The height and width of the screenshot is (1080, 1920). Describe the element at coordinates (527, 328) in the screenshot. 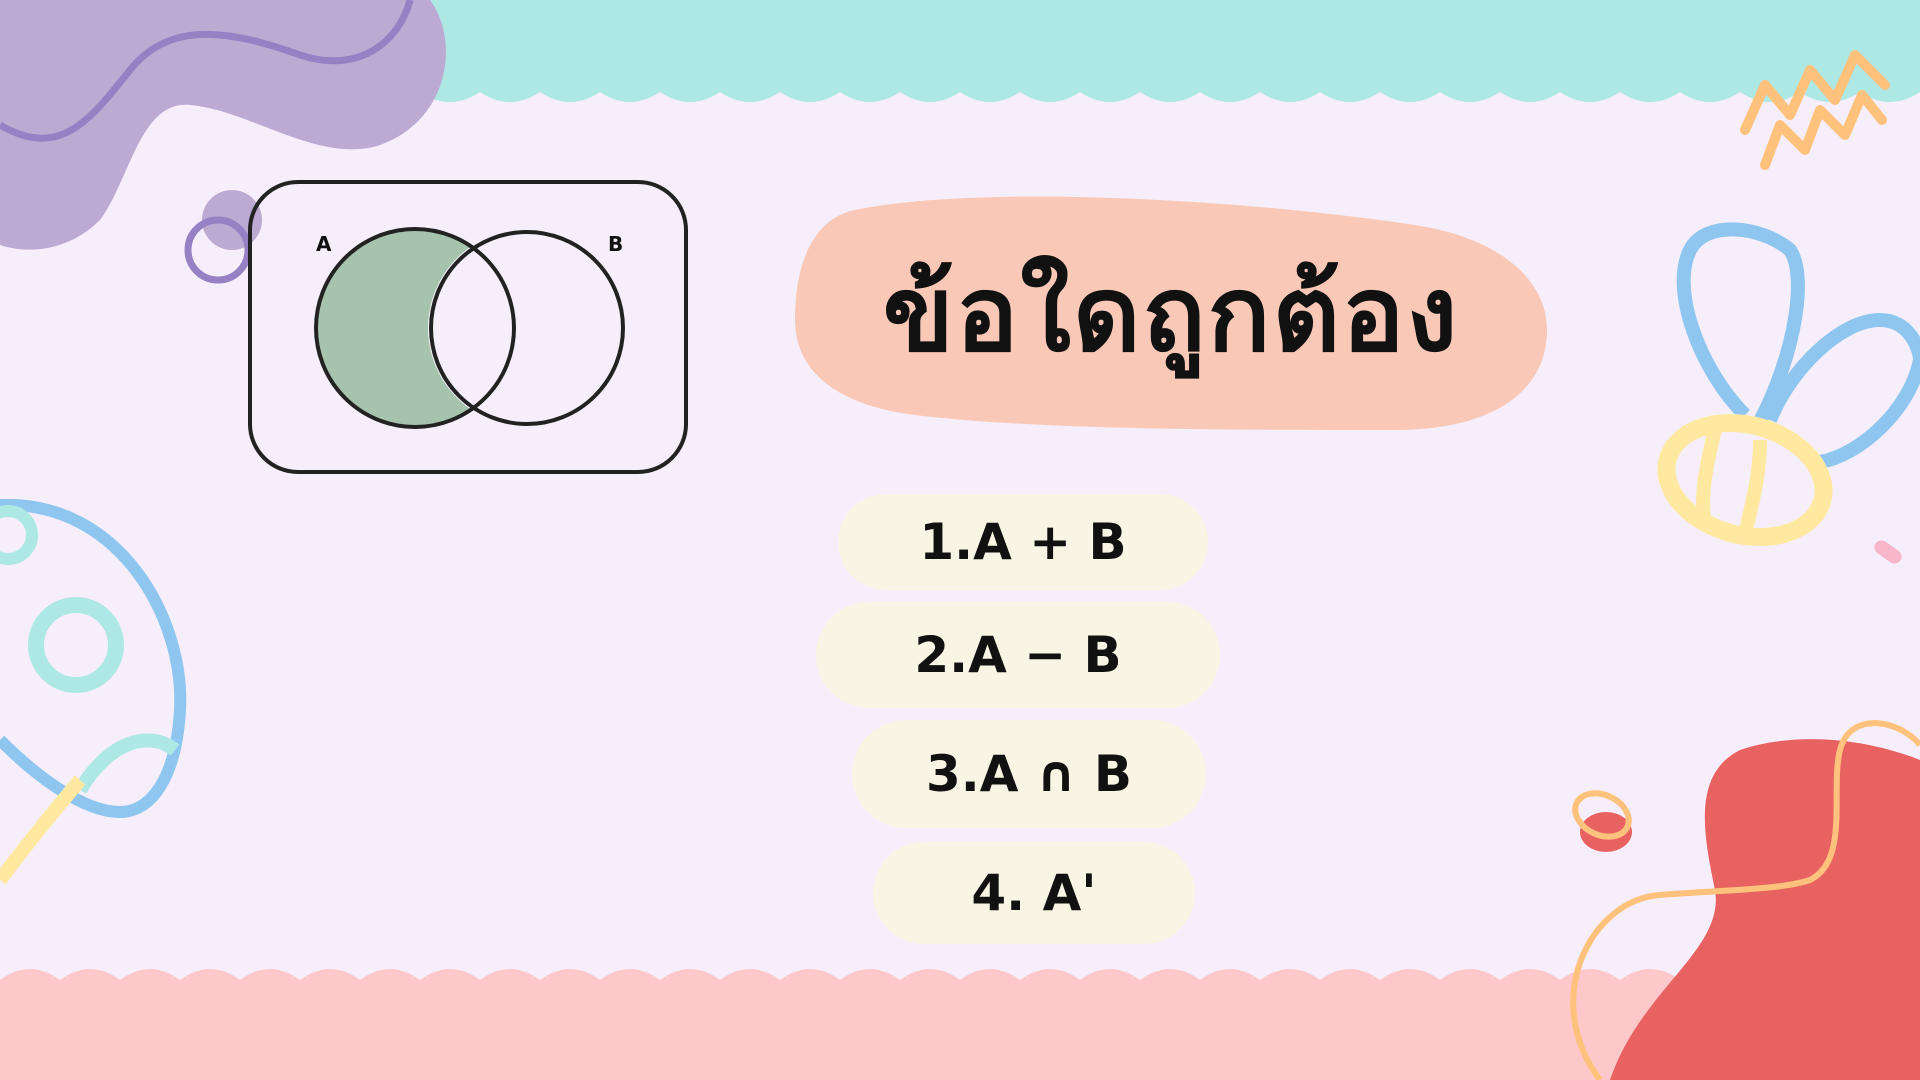

I see `venn-circle-b` at that location.